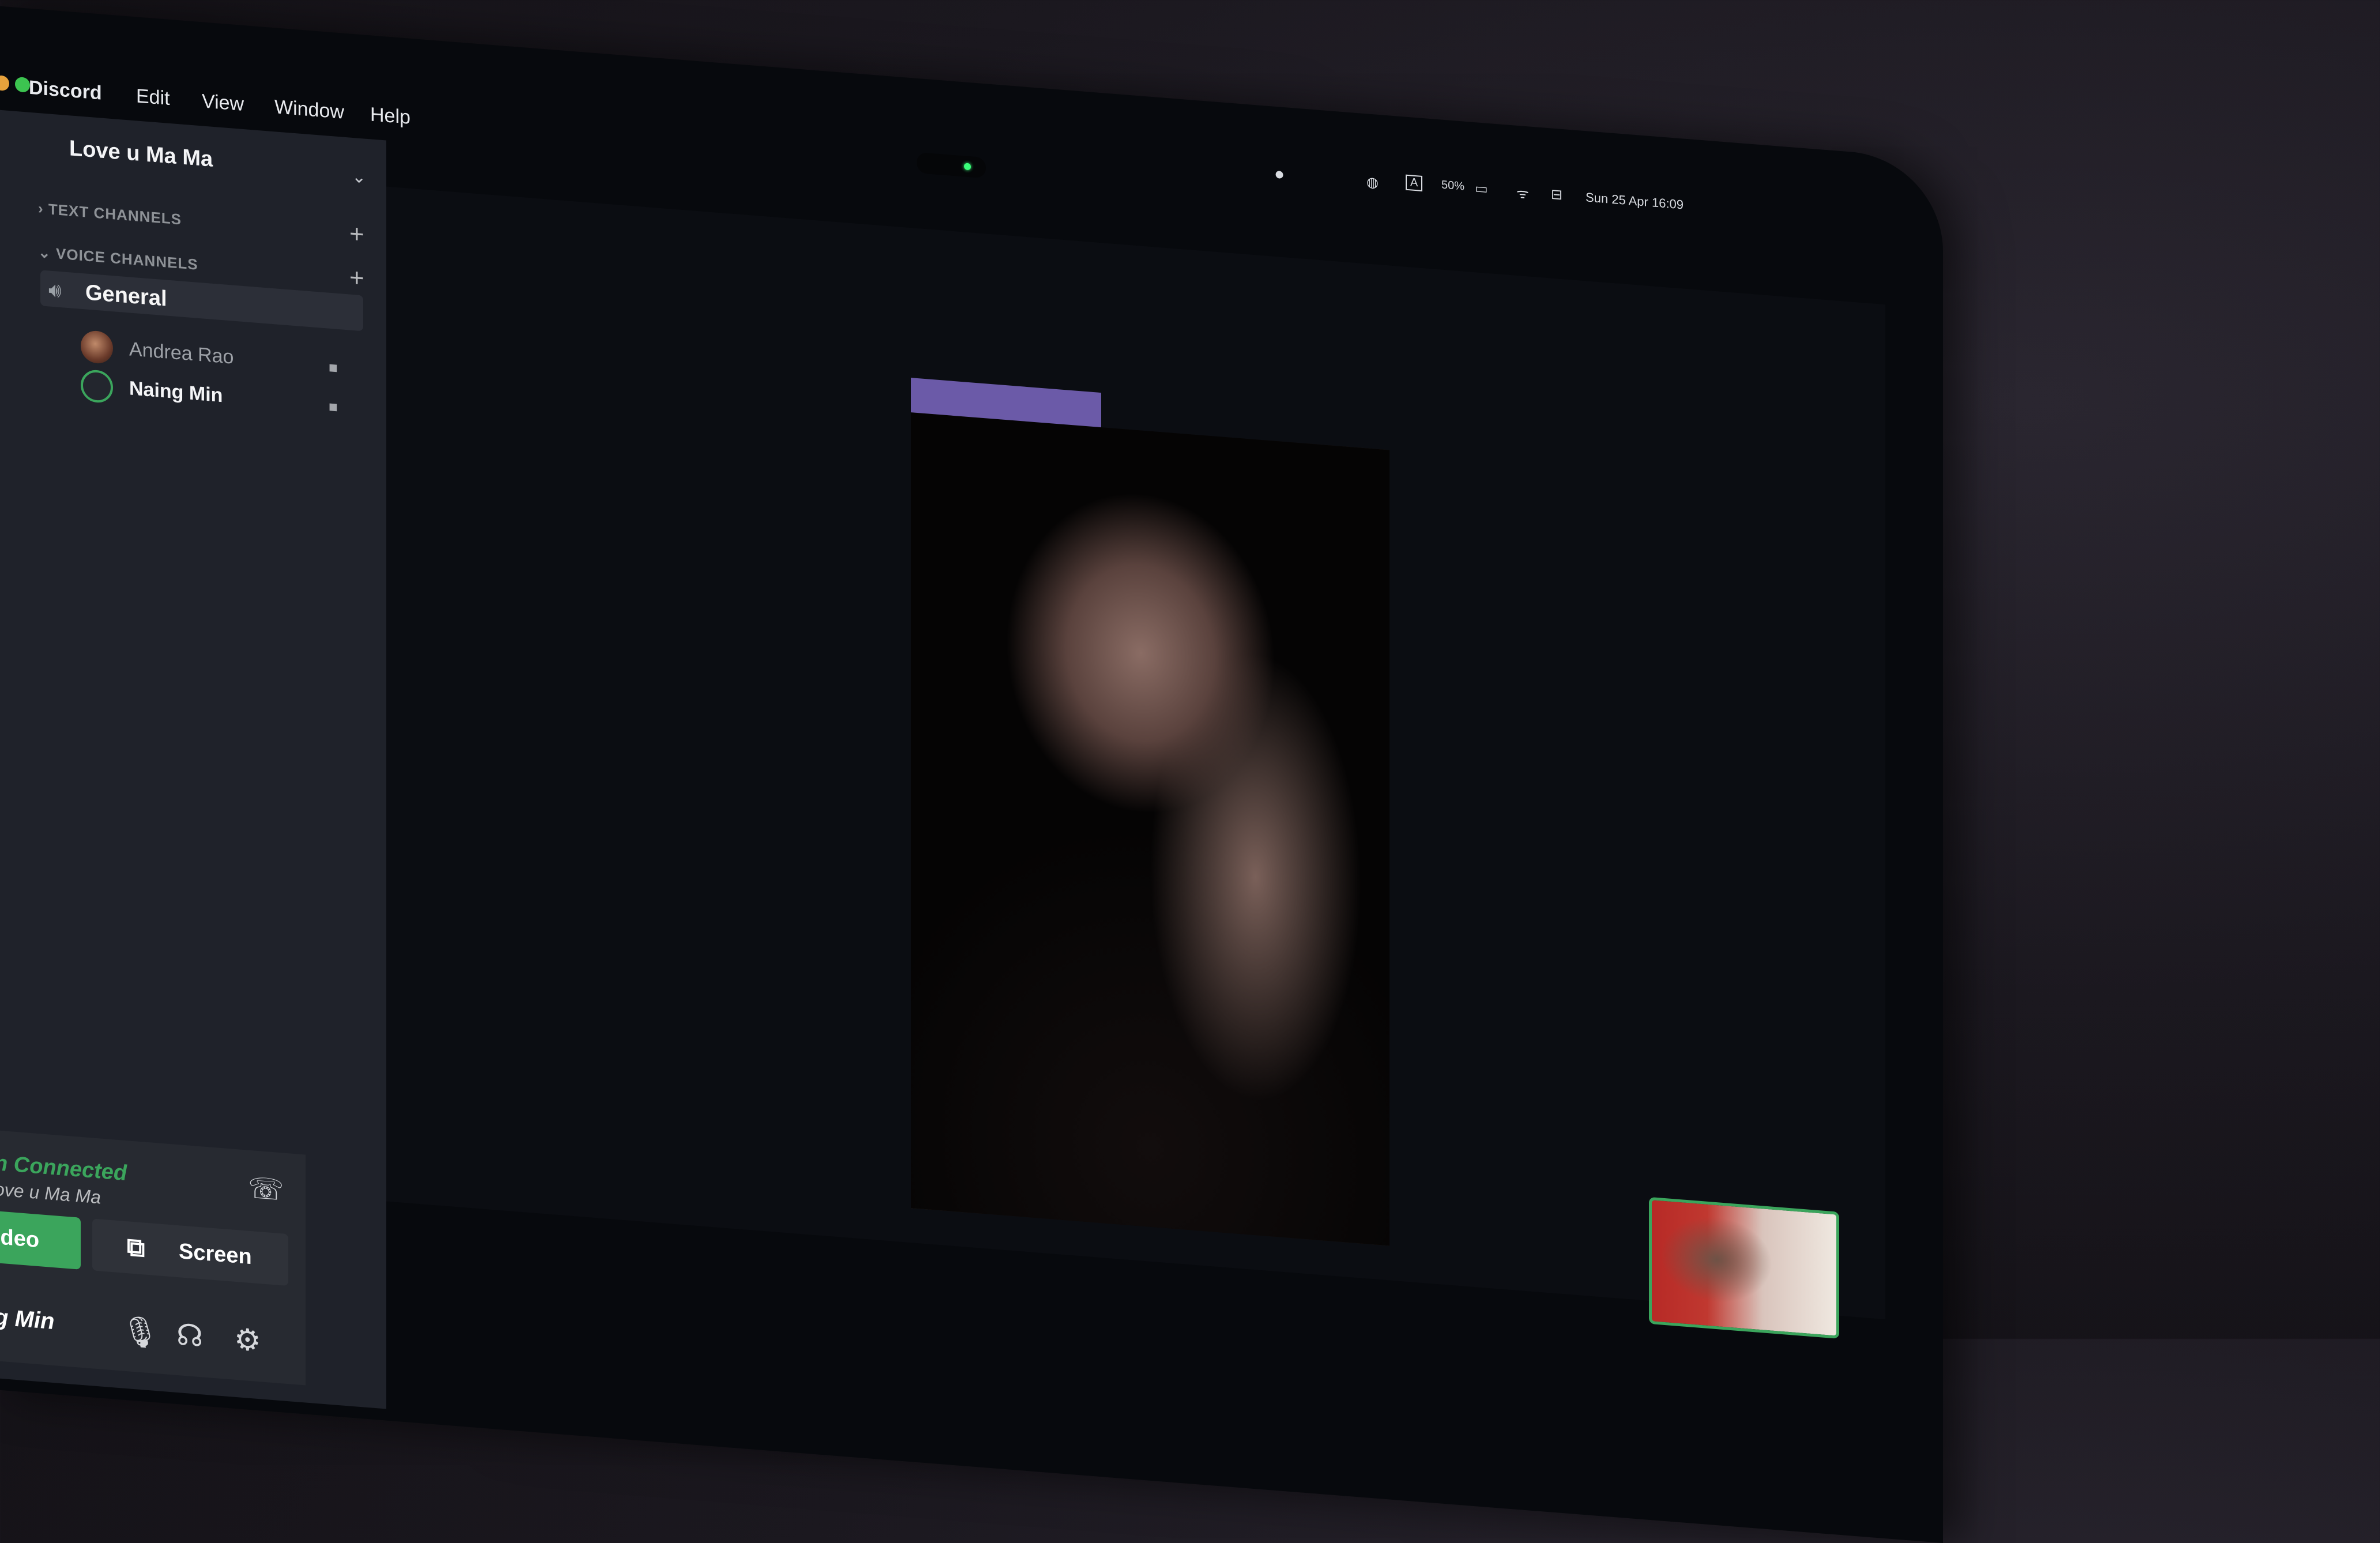 This screenshot has height=1543, width=2380. What do you see at coordinates (202, 301) in the screenshot?
I see `voice-channel-general: 🔊︎ General` at bounding box center [202, 301].